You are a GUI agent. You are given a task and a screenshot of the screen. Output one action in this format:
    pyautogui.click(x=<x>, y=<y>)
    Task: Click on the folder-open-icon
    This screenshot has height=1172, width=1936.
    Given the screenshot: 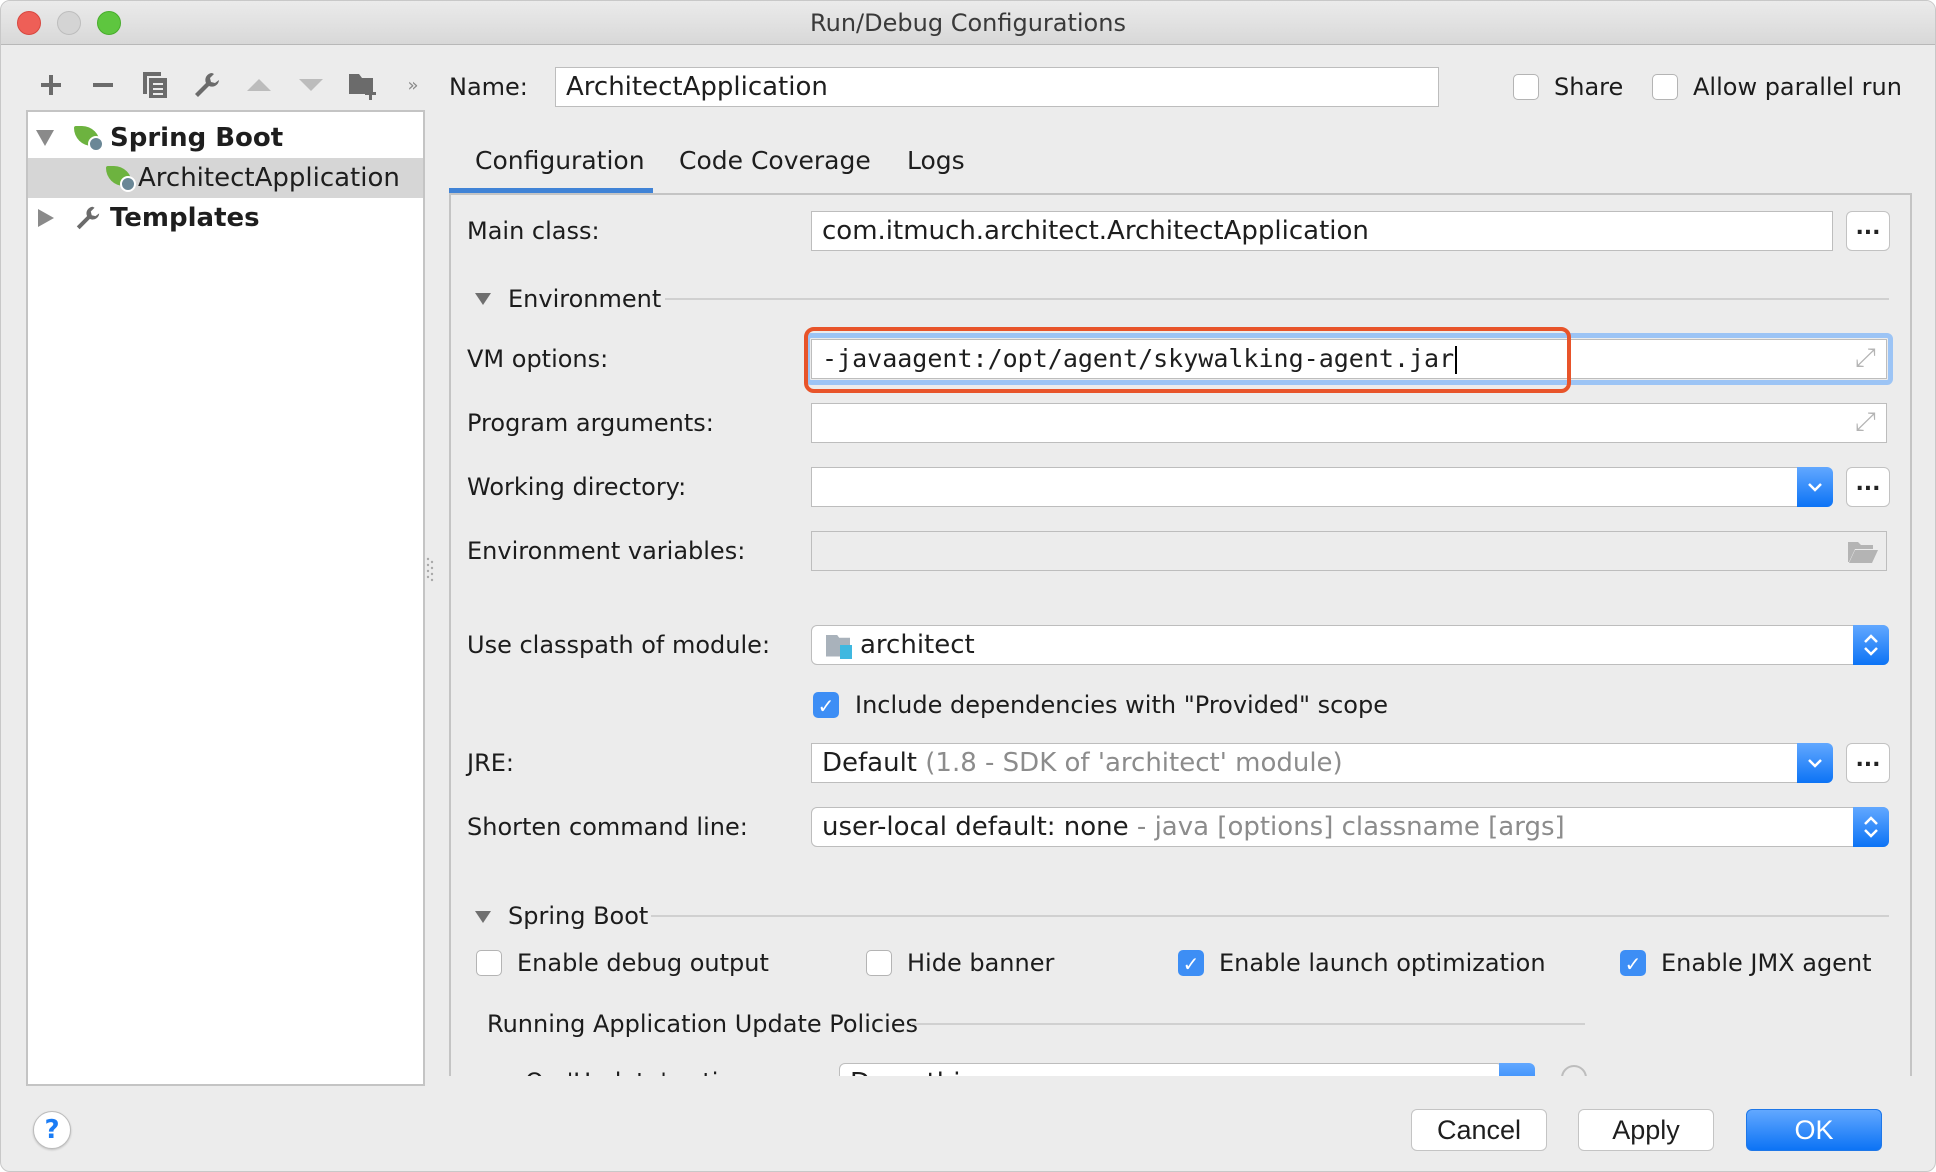 What is the action you would take?
    pyautogui.click(x=1863, y=554)
    